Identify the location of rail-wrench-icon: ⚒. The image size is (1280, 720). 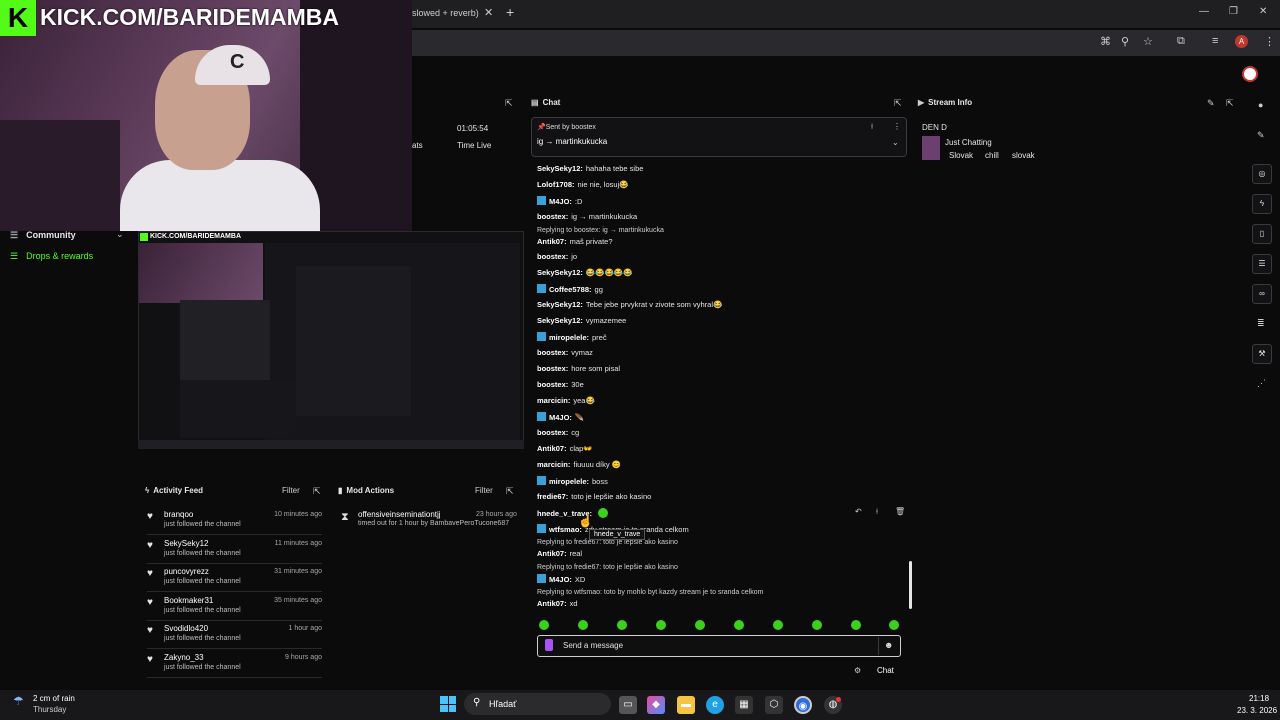
(1262, 354).